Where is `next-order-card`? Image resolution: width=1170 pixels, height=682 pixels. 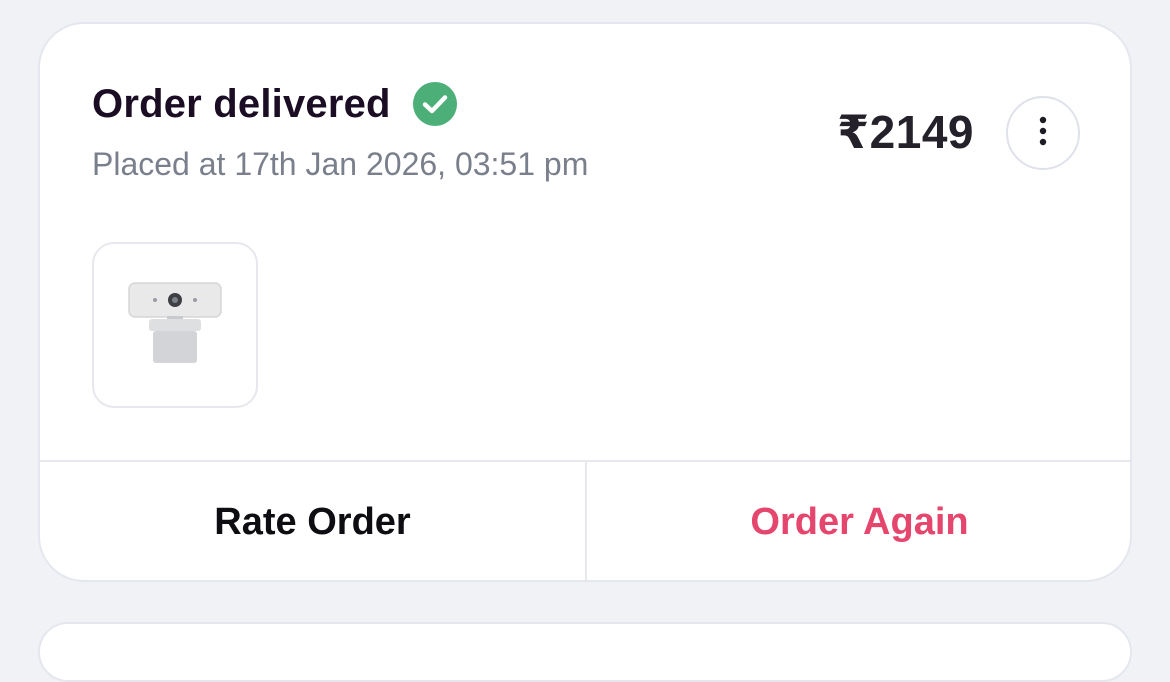 next-order-card is located at coordinates (585, 652).